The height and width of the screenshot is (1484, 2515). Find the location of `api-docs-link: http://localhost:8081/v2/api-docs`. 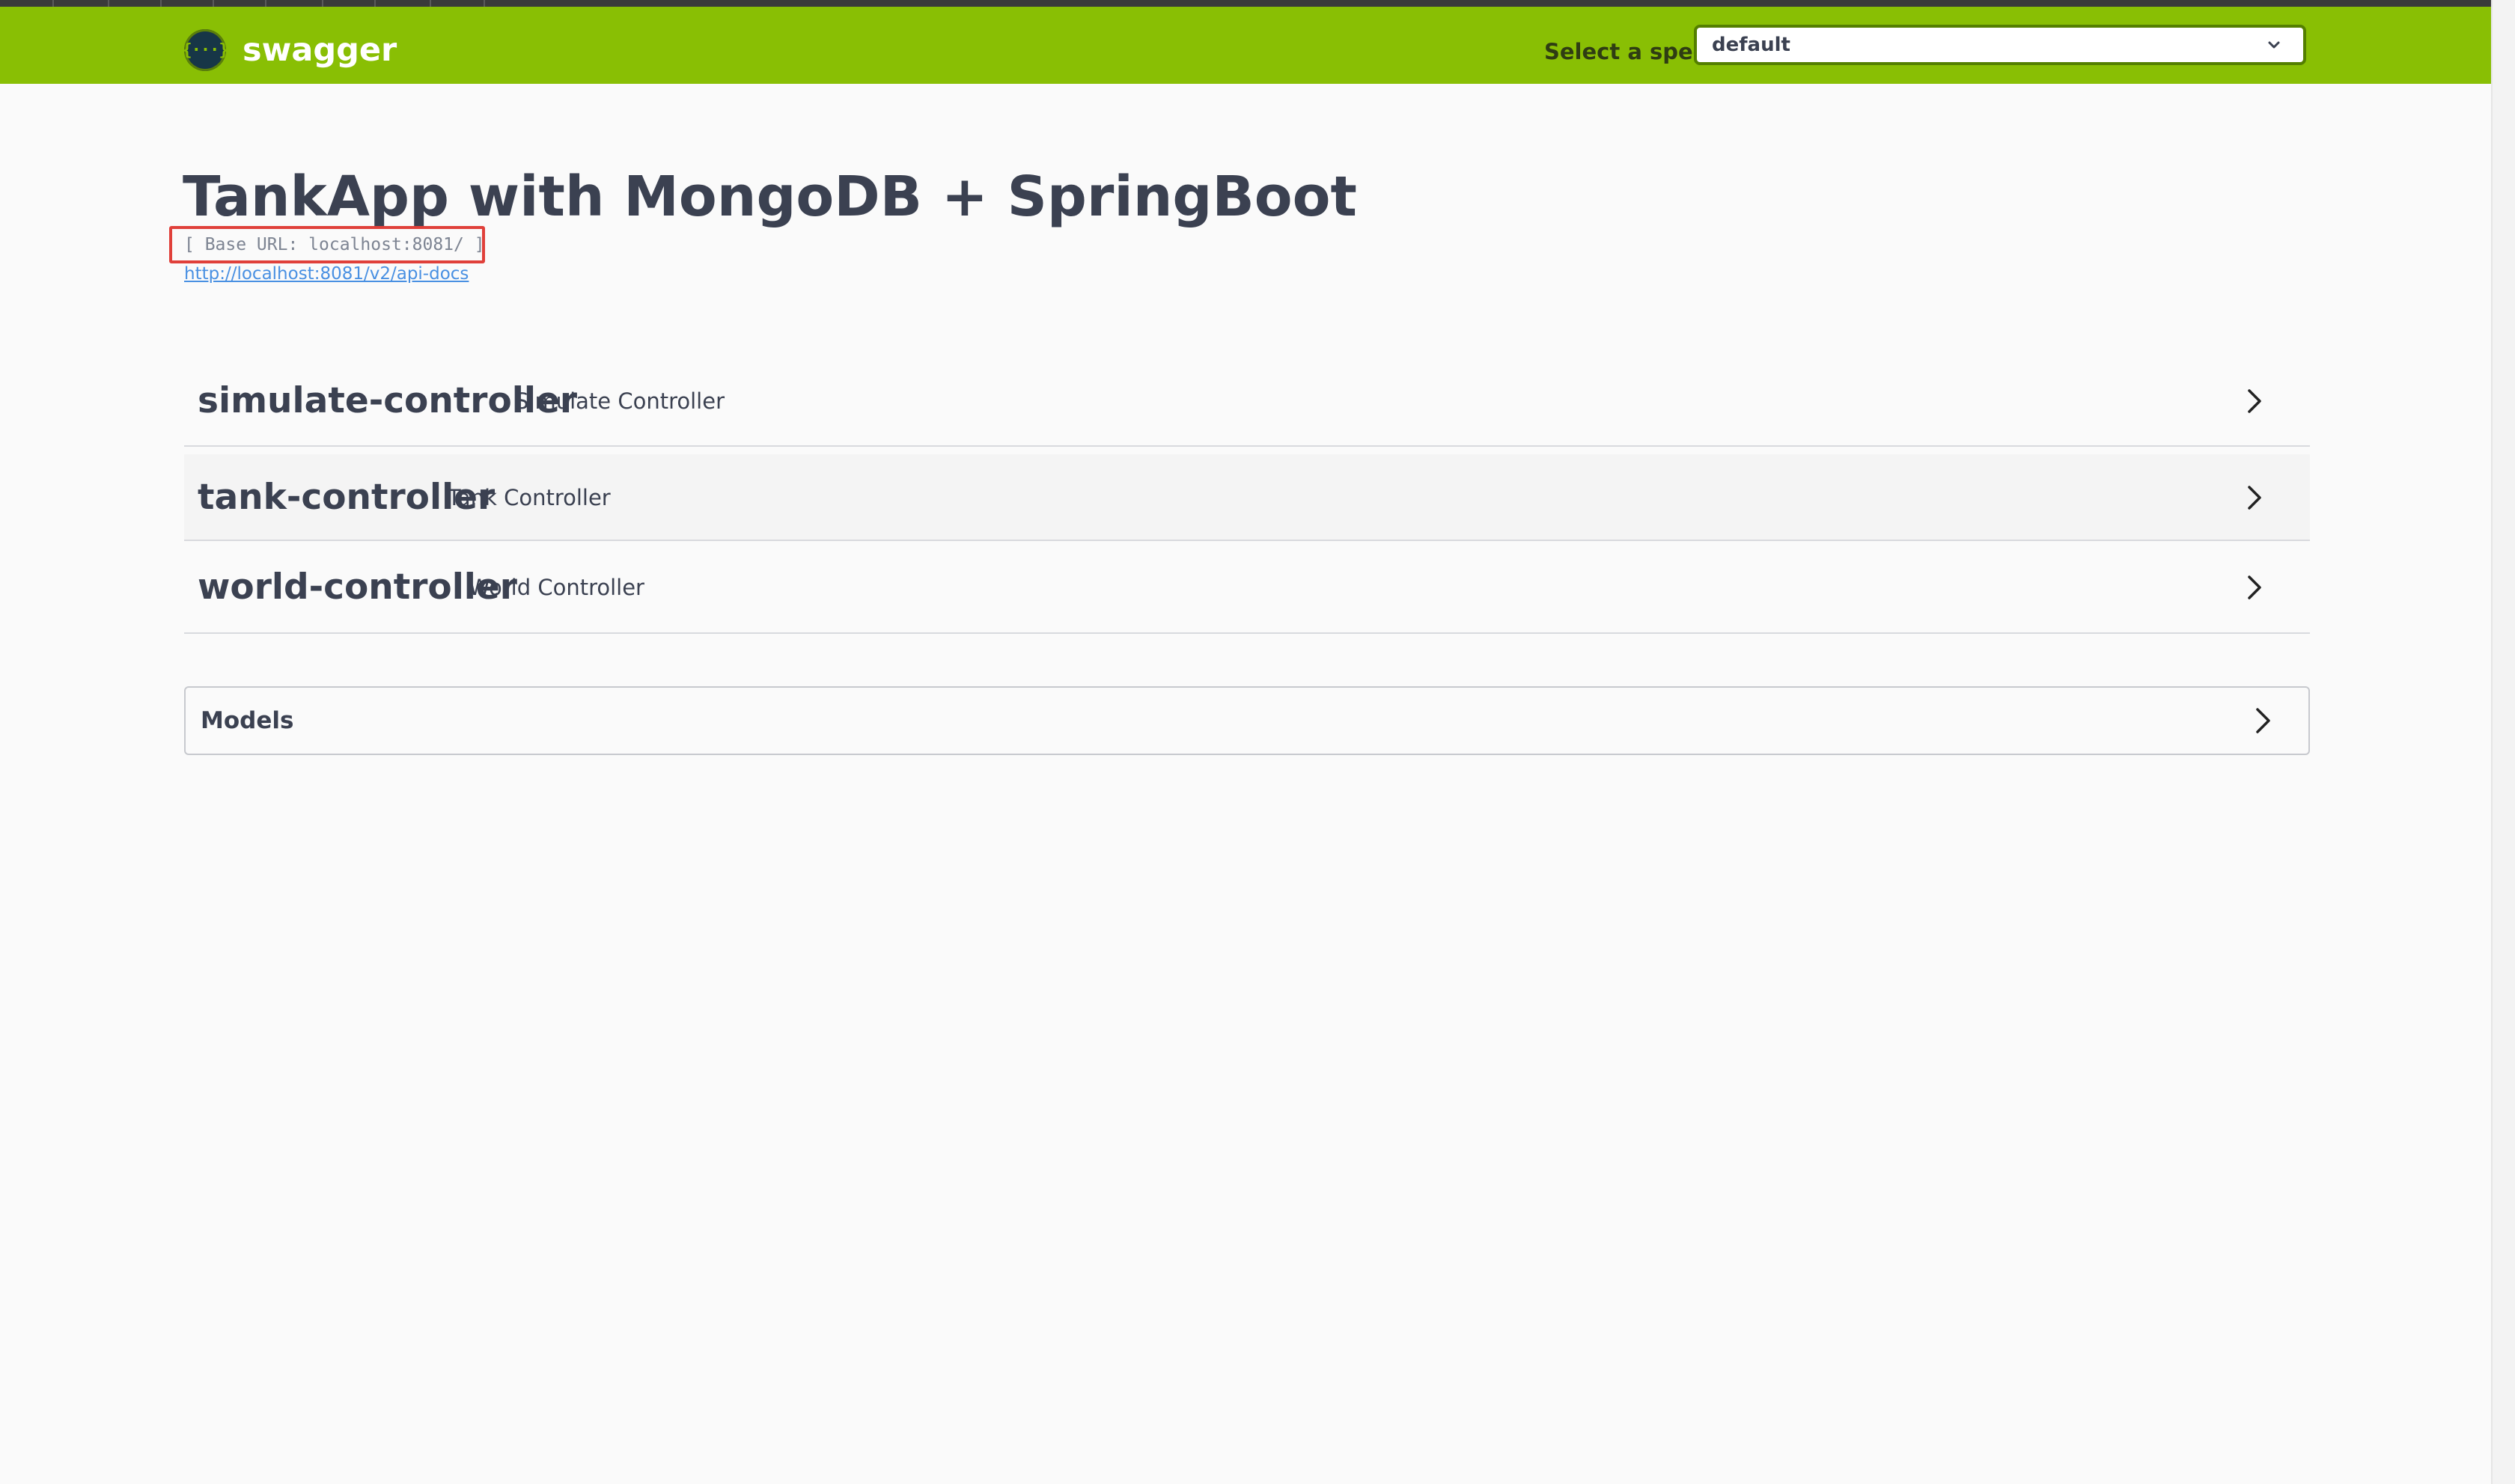

api-docs-link: http://localhost:8081/v2/api-docs is located at coordinates (326, 274).